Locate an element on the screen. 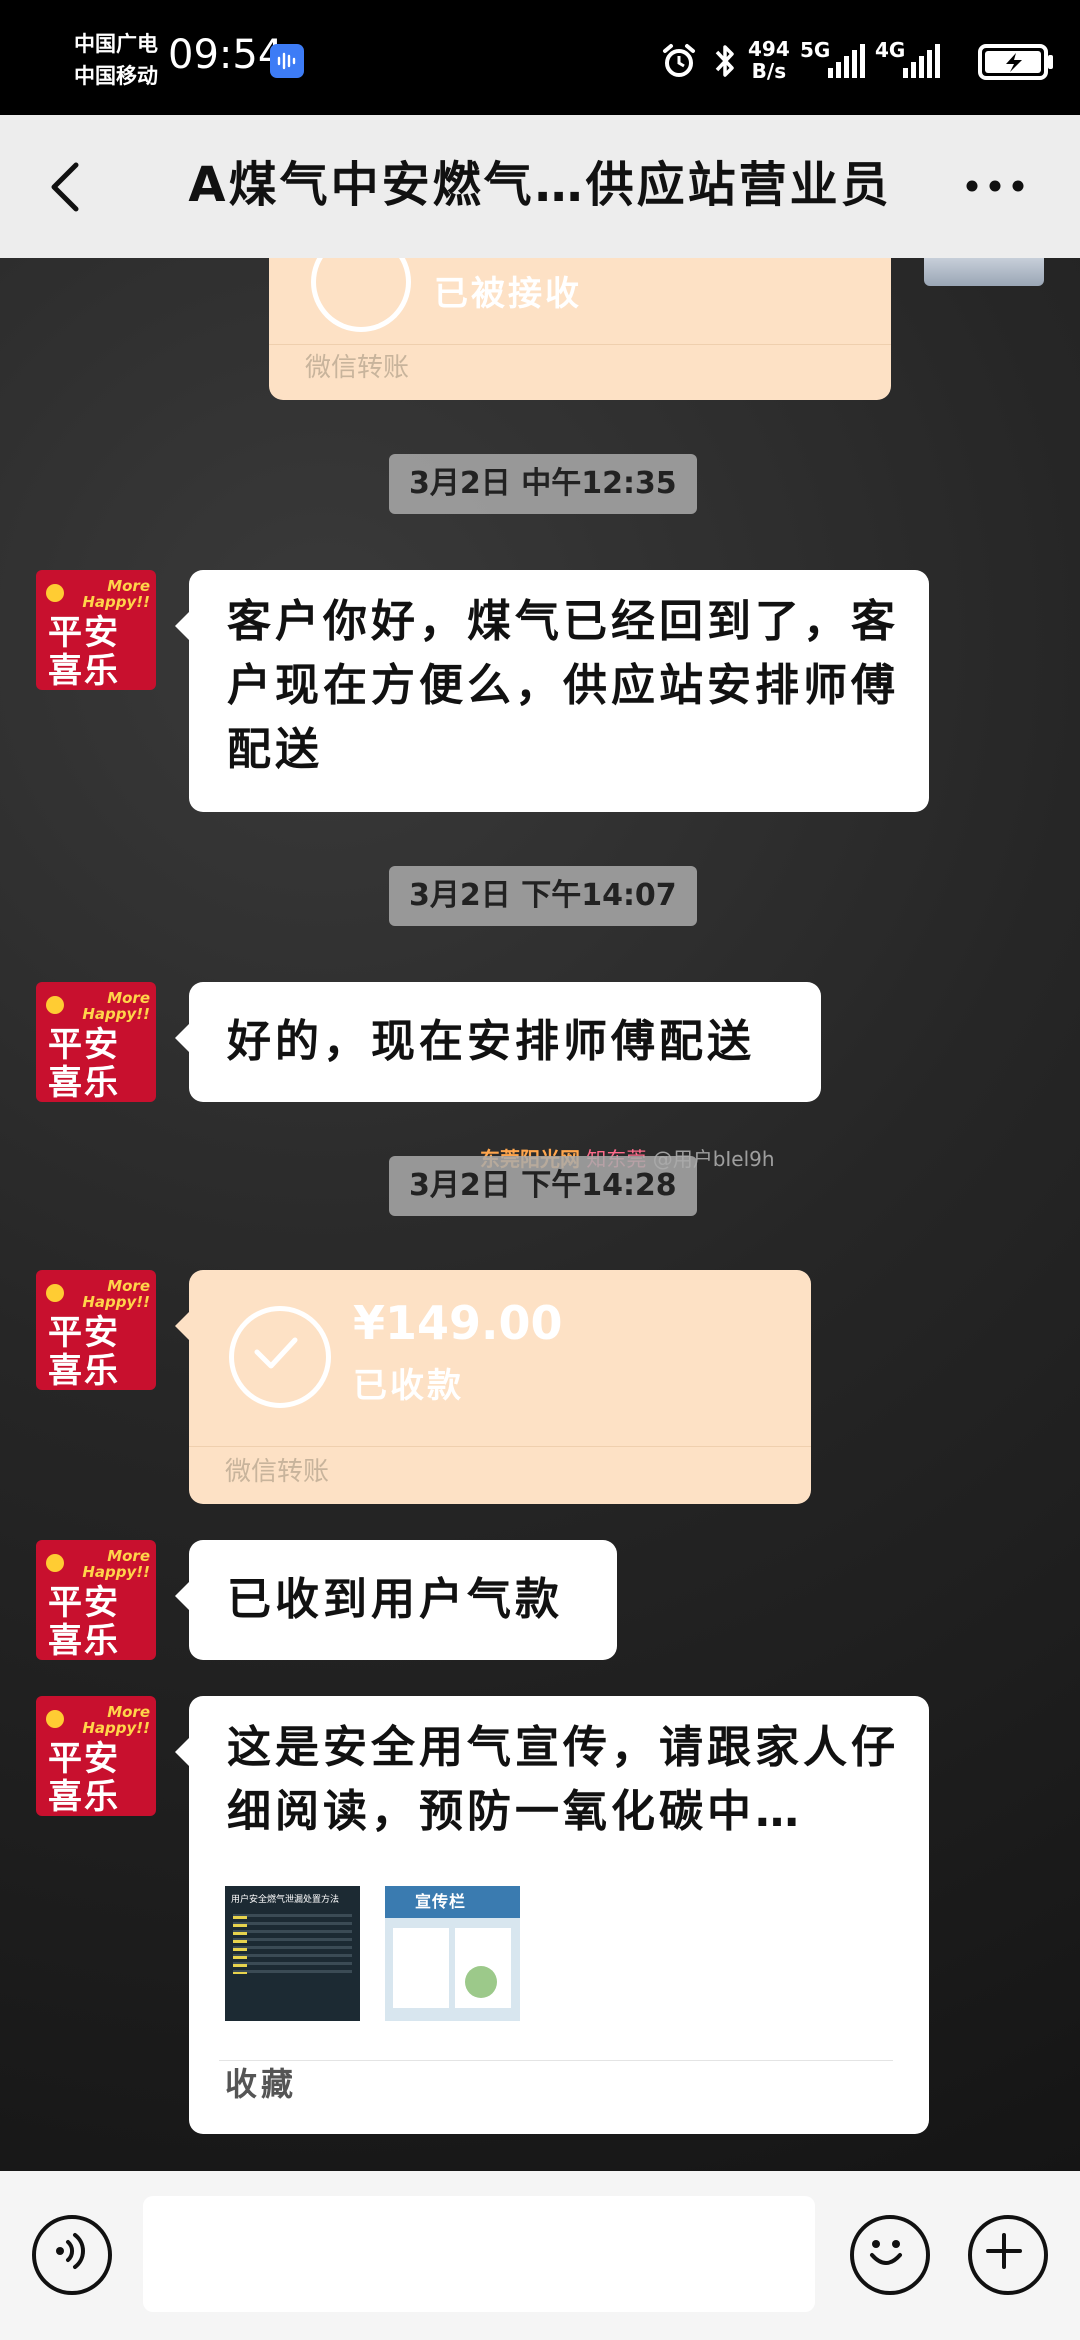  card-image-1: 用户安全燃气泄漏处置方法 is located at coordinates (292, 1953).